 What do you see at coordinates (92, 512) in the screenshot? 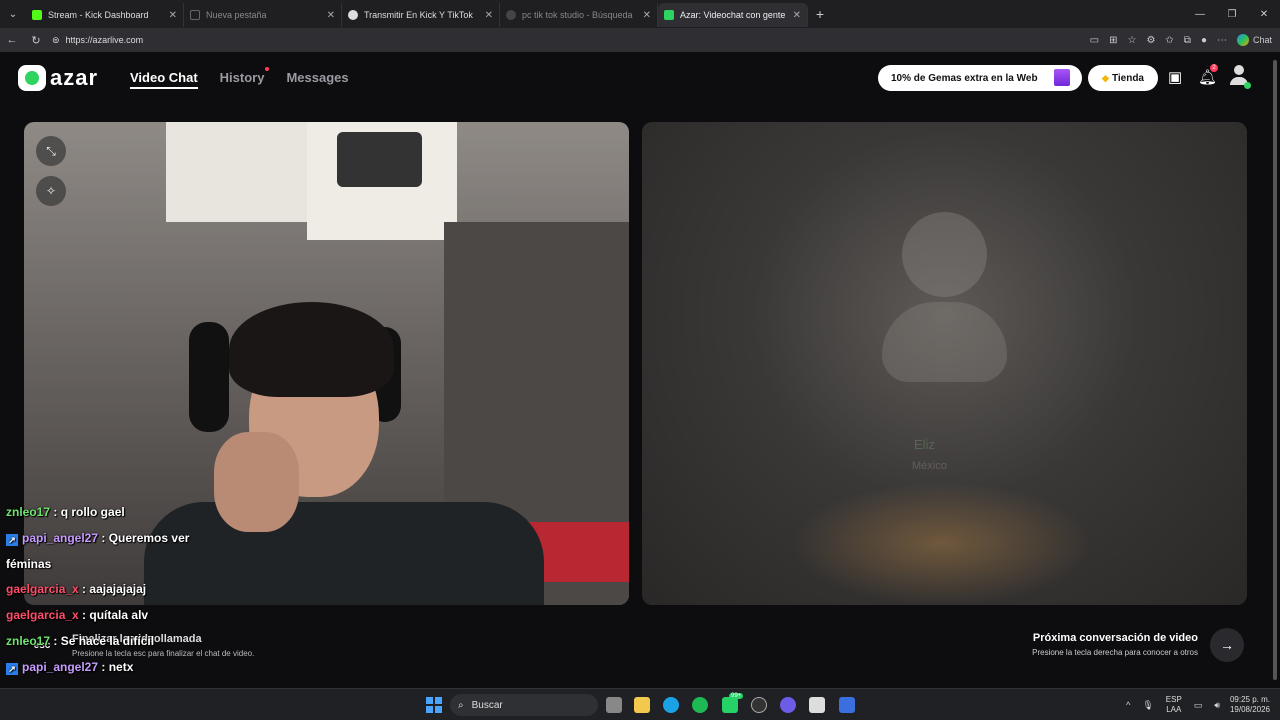
I see `chat-text: q rollo gael` at bounding box center [92, 512].